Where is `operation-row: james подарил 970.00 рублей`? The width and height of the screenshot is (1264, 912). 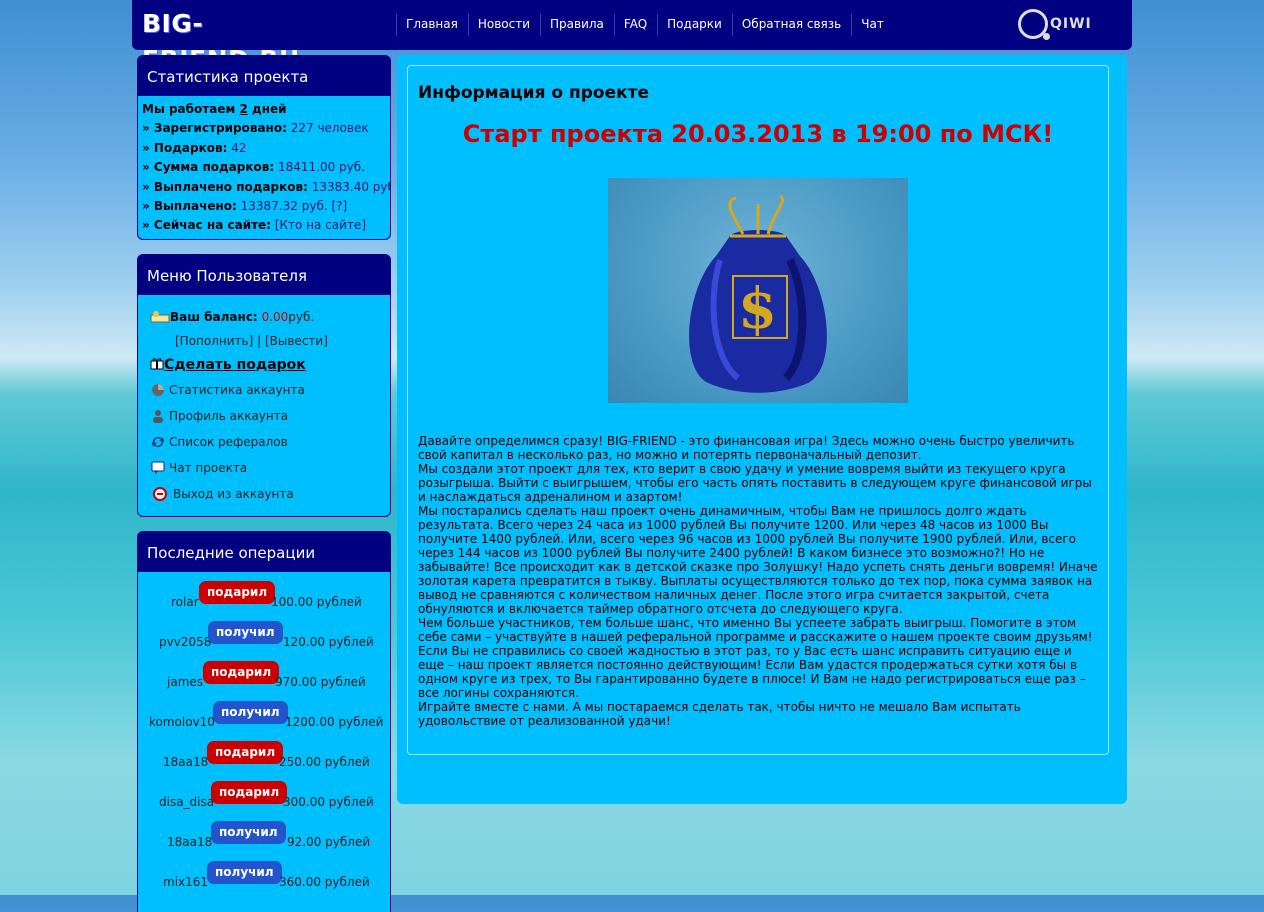
operation-row: james подарил 970.00 рублей is located at coordinates (264, 676).